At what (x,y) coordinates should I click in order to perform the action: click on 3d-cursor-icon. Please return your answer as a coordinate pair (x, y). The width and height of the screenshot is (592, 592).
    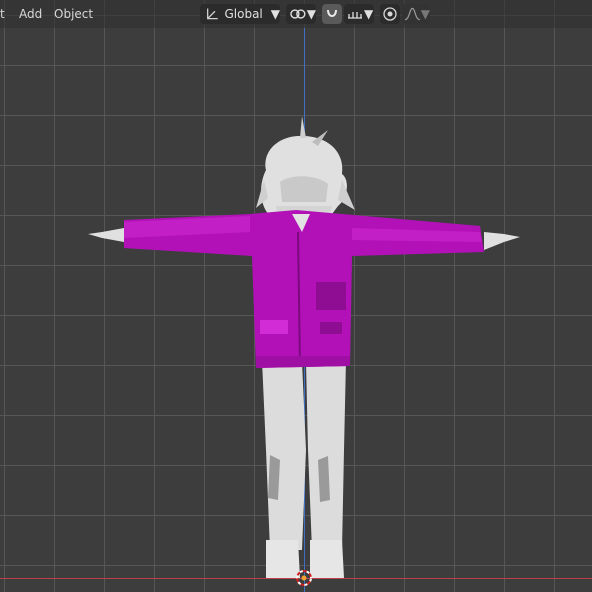
    Looking at the image, I should click on (304, 578).